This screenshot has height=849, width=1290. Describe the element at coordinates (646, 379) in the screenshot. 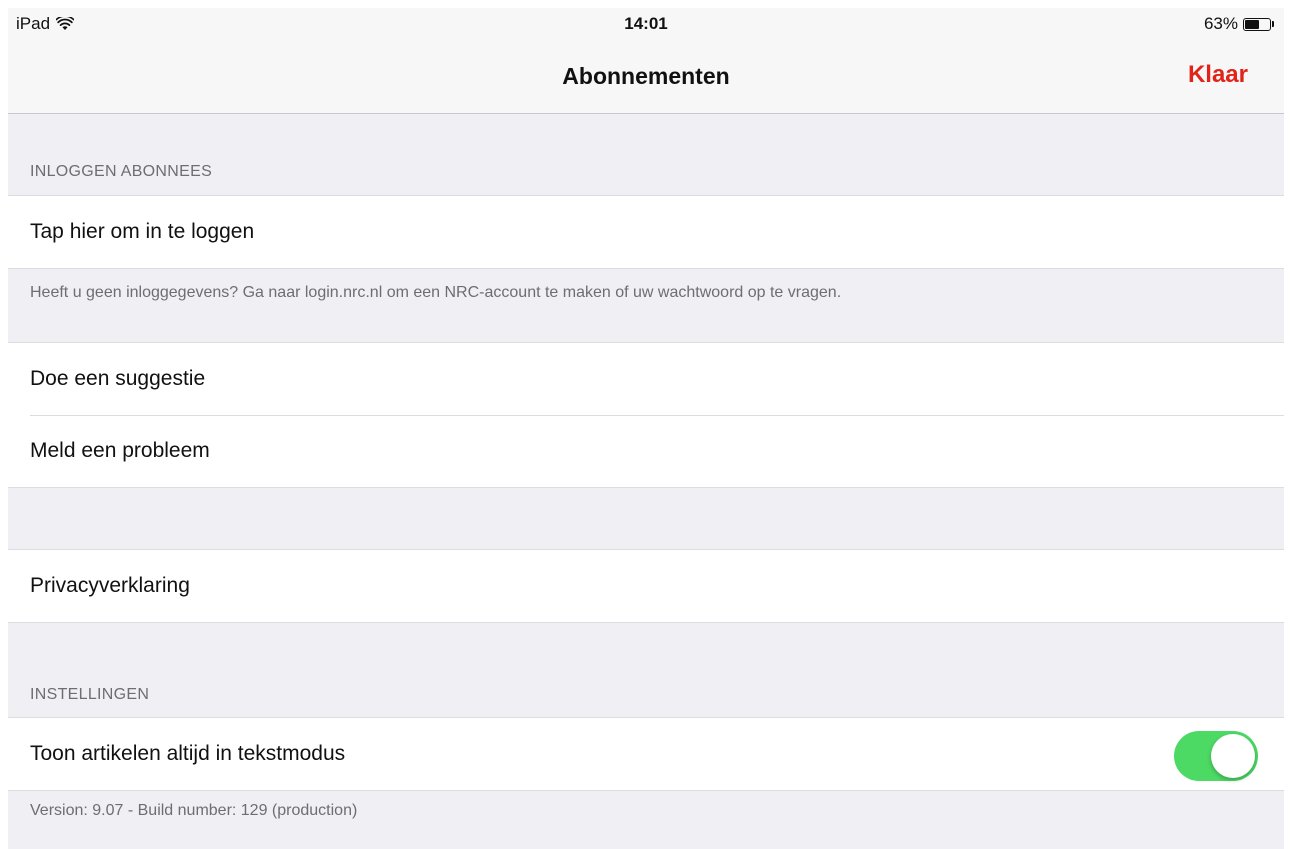

I see `suggestion-row: Doe een suggestie` at that location.